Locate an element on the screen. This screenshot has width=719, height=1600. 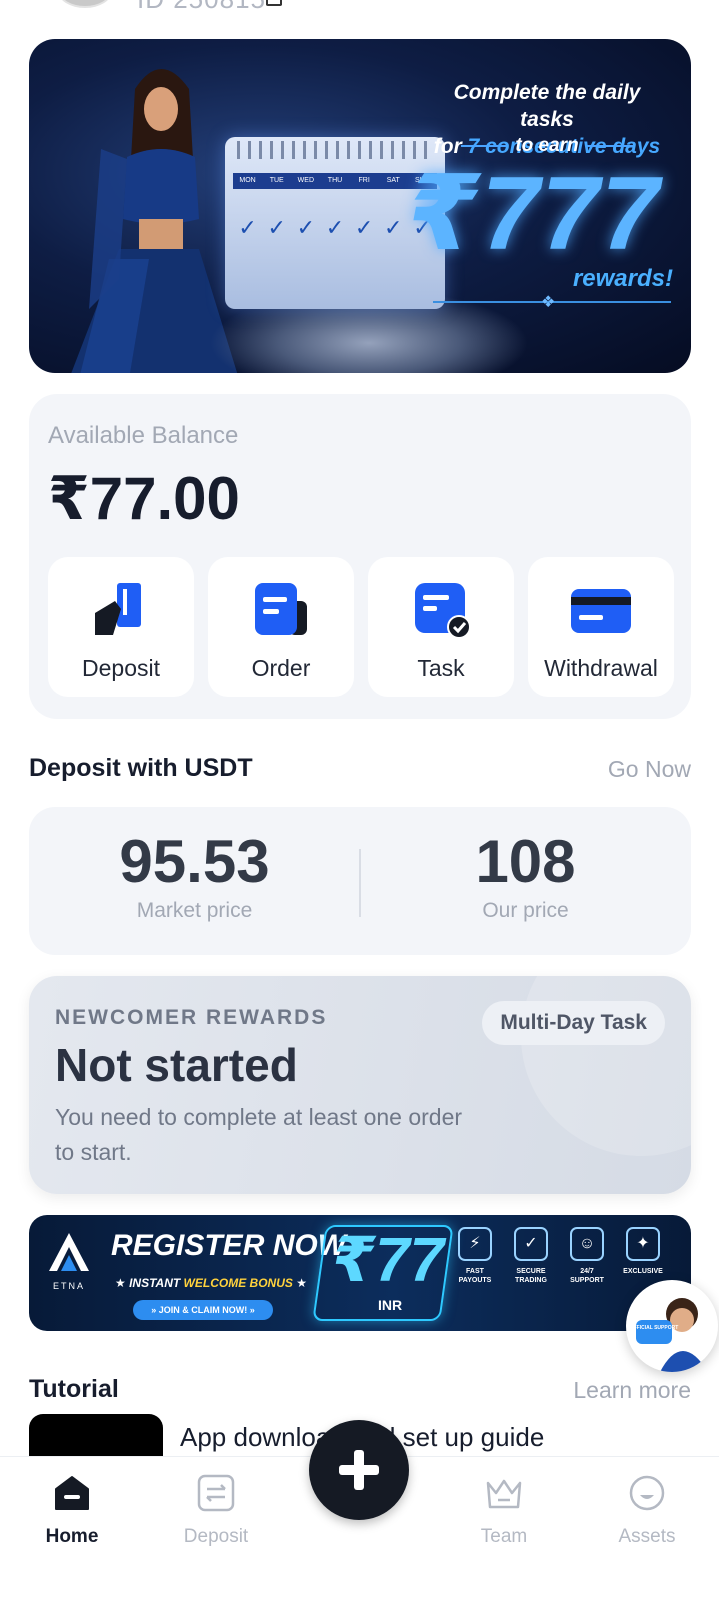
shield-icon: ✓ is located at coordinates (531, 1244).